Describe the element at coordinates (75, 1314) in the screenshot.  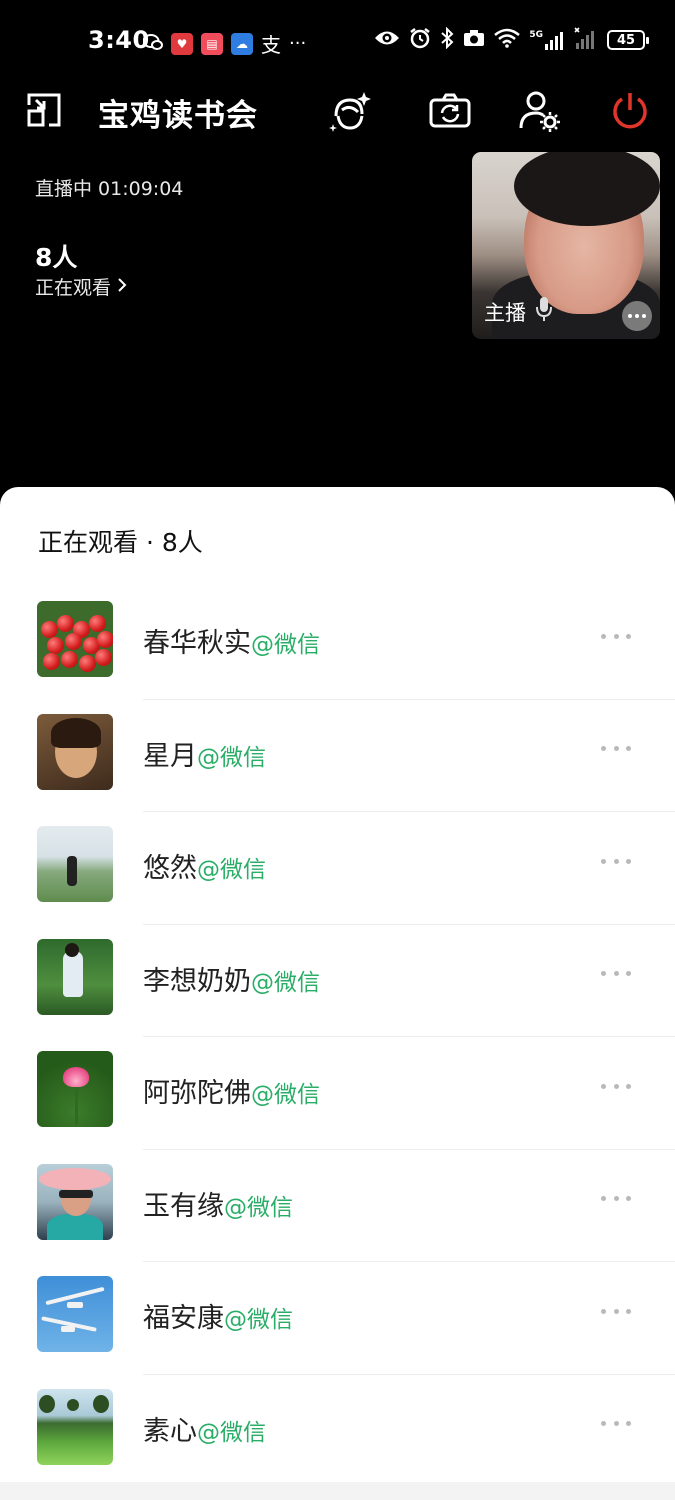
I see `avatar-seagulls` at that location.